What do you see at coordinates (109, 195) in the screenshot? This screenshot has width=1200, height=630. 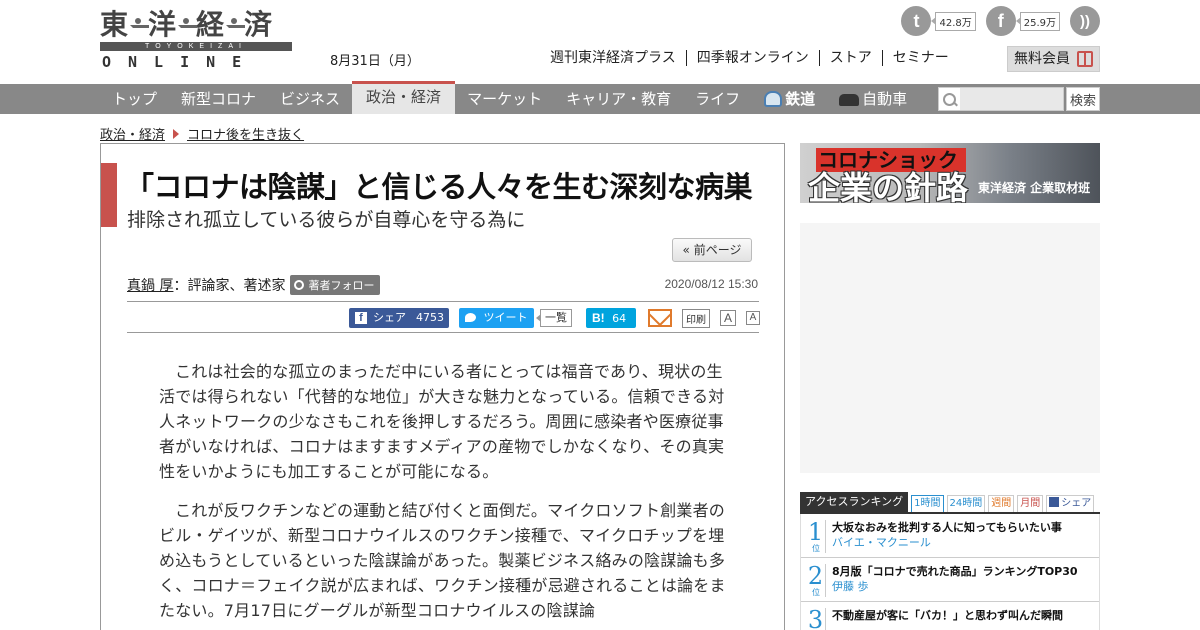 I see `title-accent` at bounding box center [109, 195].